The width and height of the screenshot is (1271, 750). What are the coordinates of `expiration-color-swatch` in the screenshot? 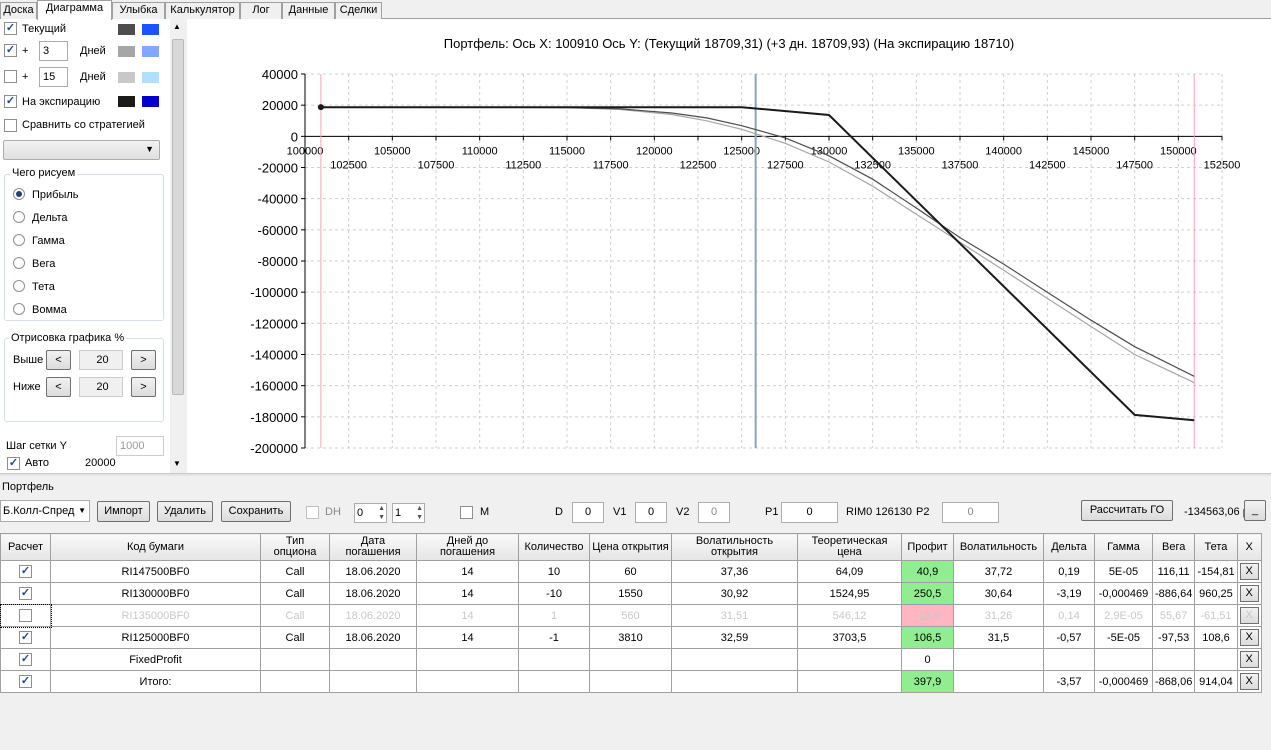 It's located at (126, 101).